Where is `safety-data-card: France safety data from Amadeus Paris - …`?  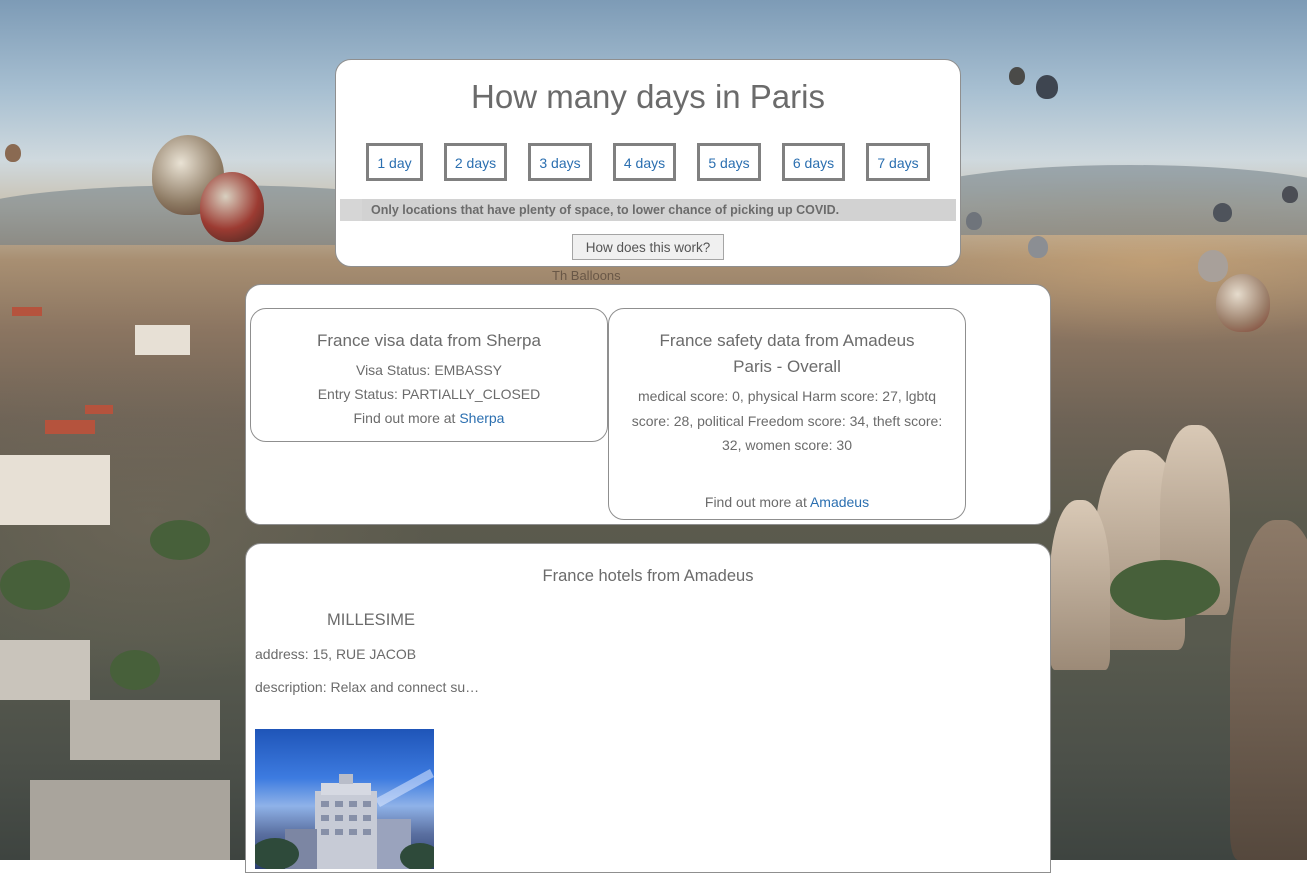
safety-data-card: France safety data from Amadeus Paris - … is located at coordinates (787, 414).